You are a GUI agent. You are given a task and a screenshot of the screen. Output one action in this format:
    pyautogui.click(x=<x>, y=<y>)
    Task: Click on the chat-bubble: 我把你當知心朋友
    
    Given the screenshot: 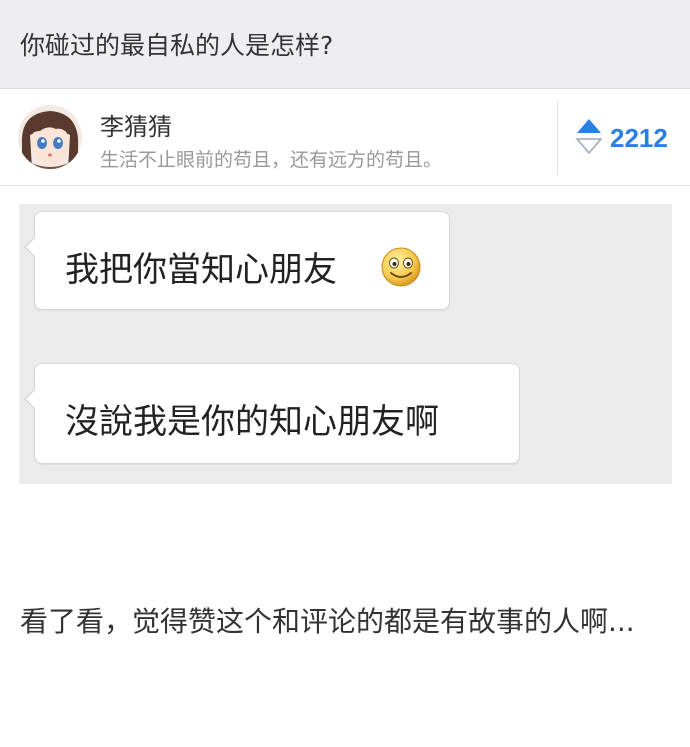 What is the action you would take?
    pyautogui.click(x=237, y=260)
    